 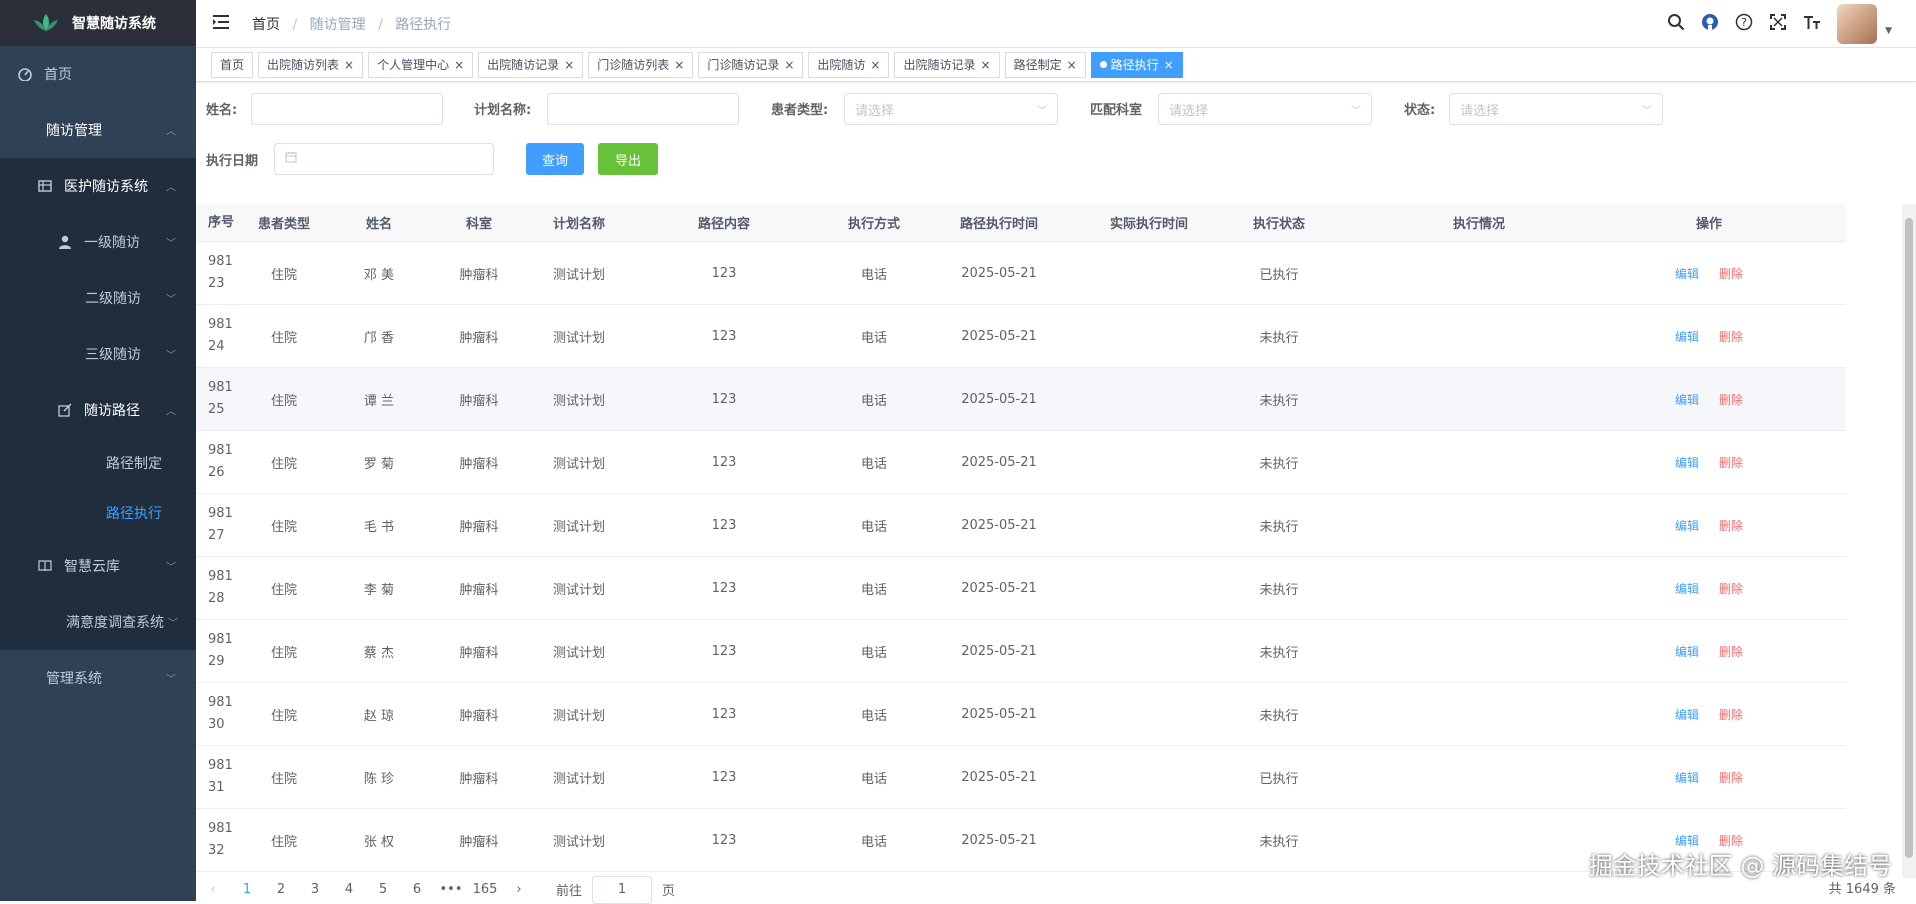 What do you see at coordinates (1021, 651) in the screenshot?
I see `table-row: 981 29 住院蔡 杰肿瘤科 测试计划 123 电话 2025-05-21 未执行 编辑 删除` at bounding box center [1021, 651].